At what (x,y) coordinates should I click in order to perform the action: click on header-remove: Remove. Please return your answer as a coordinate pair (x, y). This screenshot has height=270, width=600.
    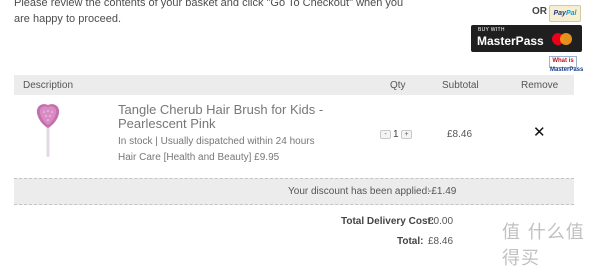
    Looking at the image, I should click on (540, 85).